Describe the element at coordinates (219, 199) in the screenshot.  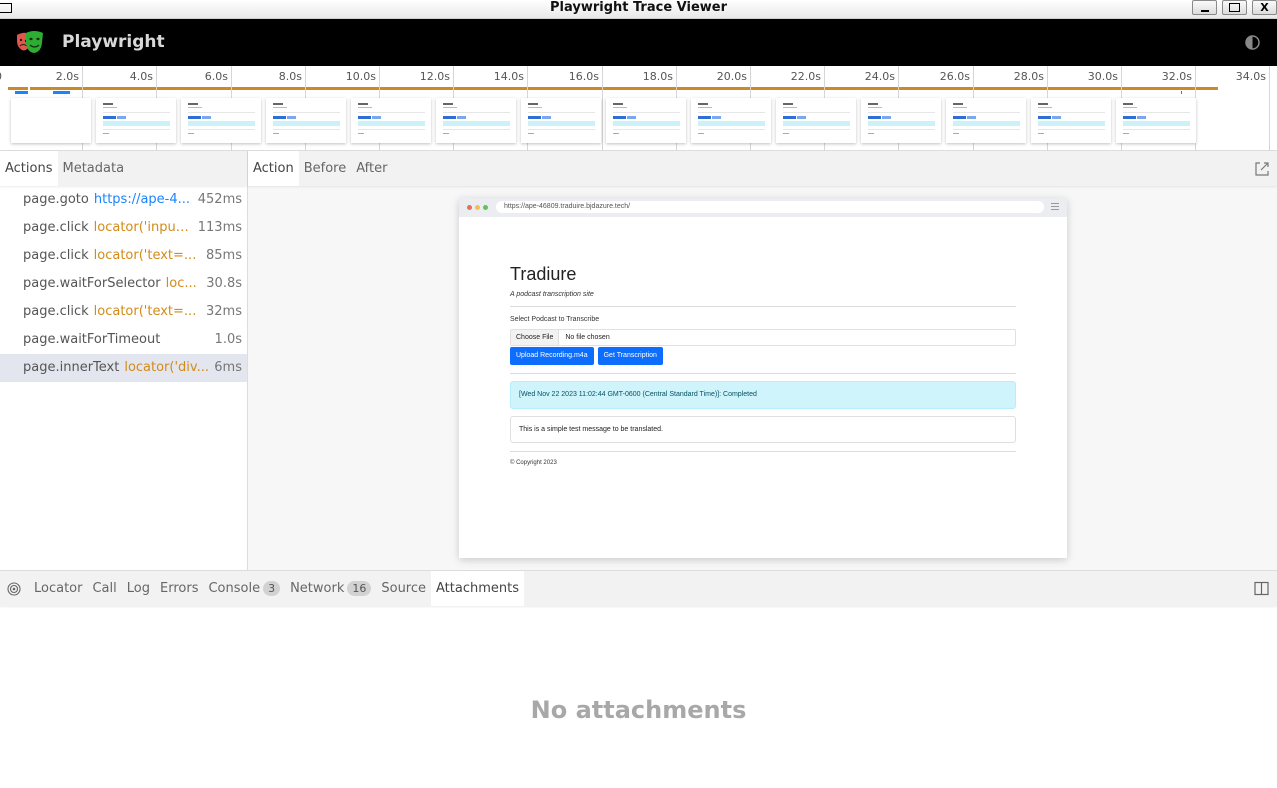
I see `action-duration: 452ms` at that location.